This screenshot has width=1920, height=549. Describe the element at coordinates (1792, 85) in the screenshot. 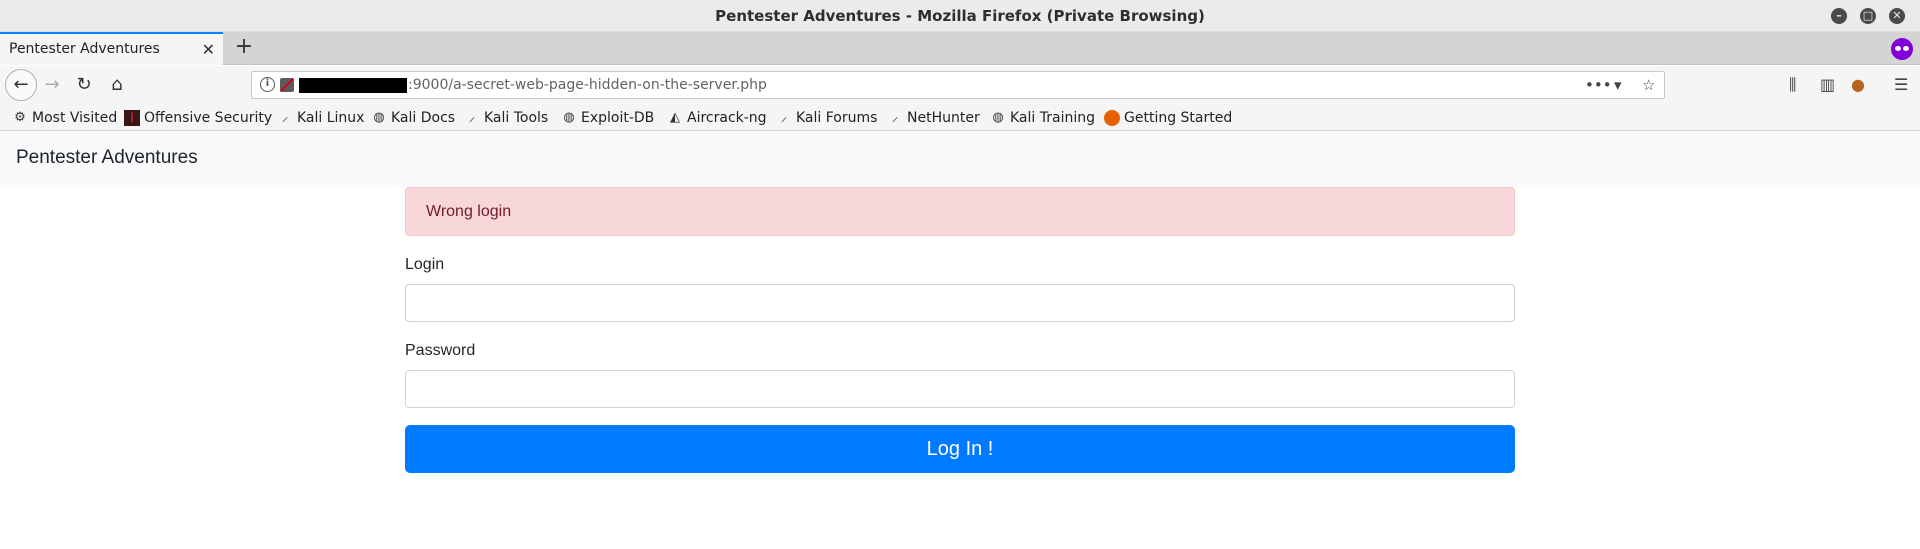

I see `library-icon: ⫼` at that location.